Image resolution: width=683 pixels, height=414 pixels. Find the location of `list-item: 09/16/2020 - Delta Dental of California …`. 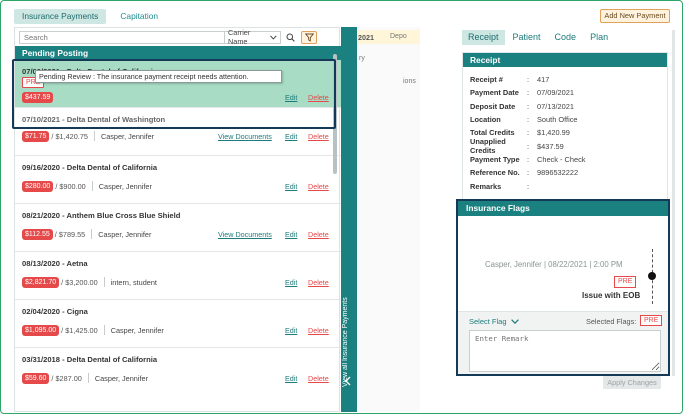

list-item: 09/16/2020 - Delta Dental of California … is located at coordinates (178, 180).